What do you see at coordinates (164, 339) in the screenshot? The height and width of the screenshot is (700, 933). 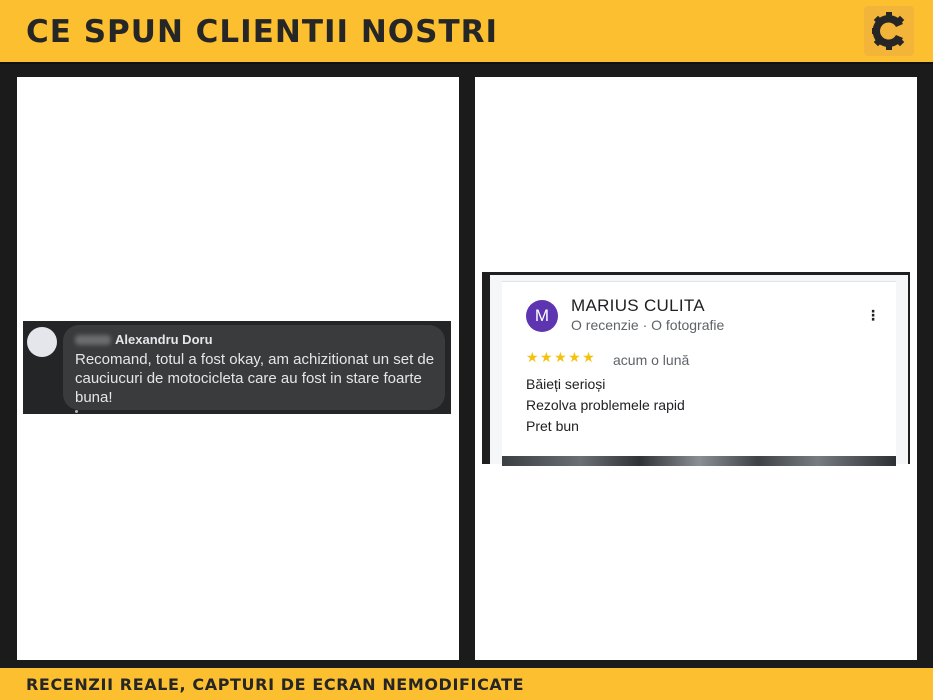 I see `commenter-visible-name: Alexandru Doru` at bounding box center [164, 339].